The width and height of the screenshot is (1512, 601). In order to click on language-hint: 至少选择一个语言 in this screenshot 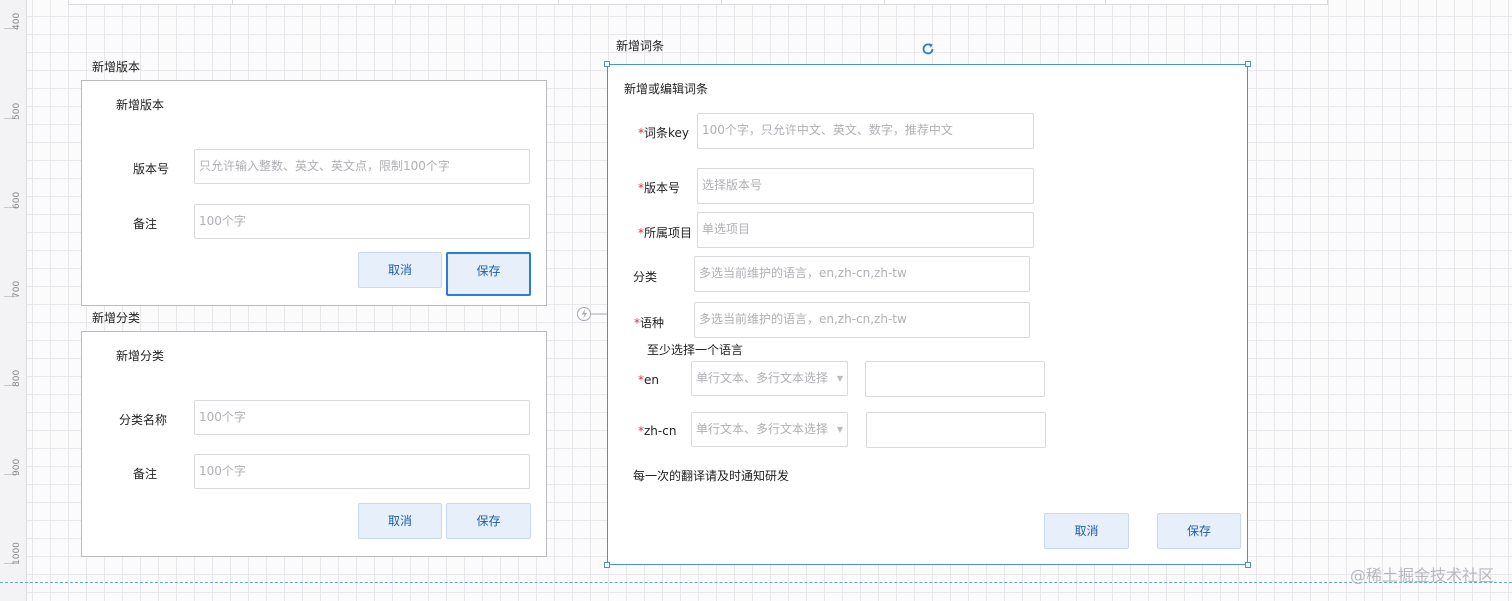, I will do `click(695, 350)`.